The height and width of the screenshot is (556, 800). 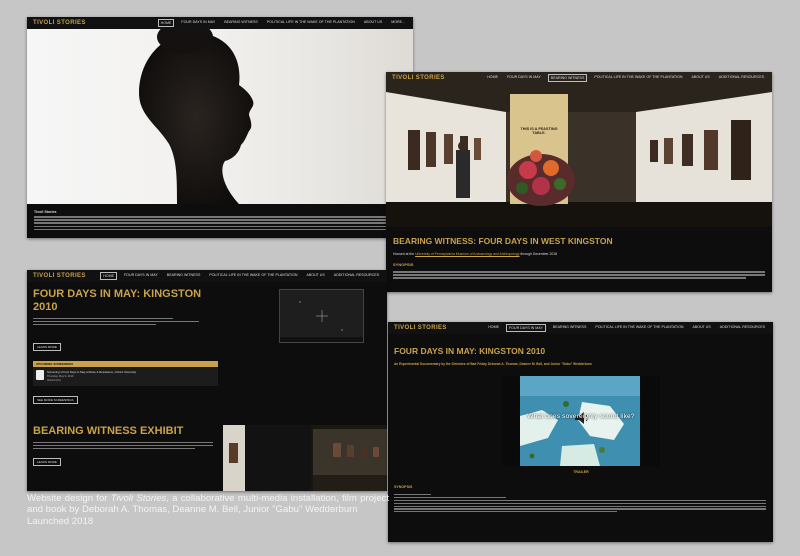 What do you see at coordinates (60, 376) in the screenshot?
I see `event-date: Thursday, May 9, 2019` at bounding box center [60, 376].